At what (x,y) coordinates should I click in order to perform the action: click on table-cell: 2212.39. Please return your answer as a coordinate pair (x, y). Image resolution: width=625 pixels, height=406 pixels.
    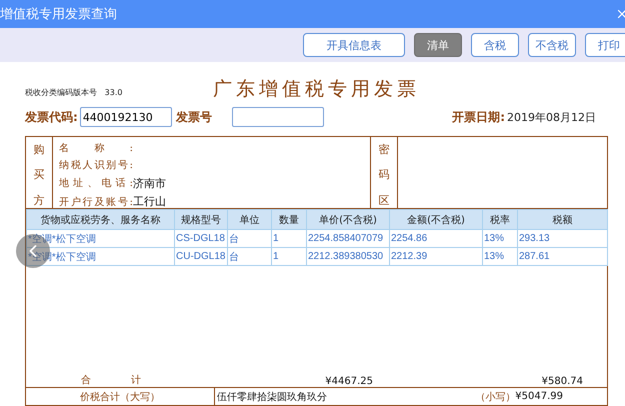
    Looking at the image, I should click on (436, 257).